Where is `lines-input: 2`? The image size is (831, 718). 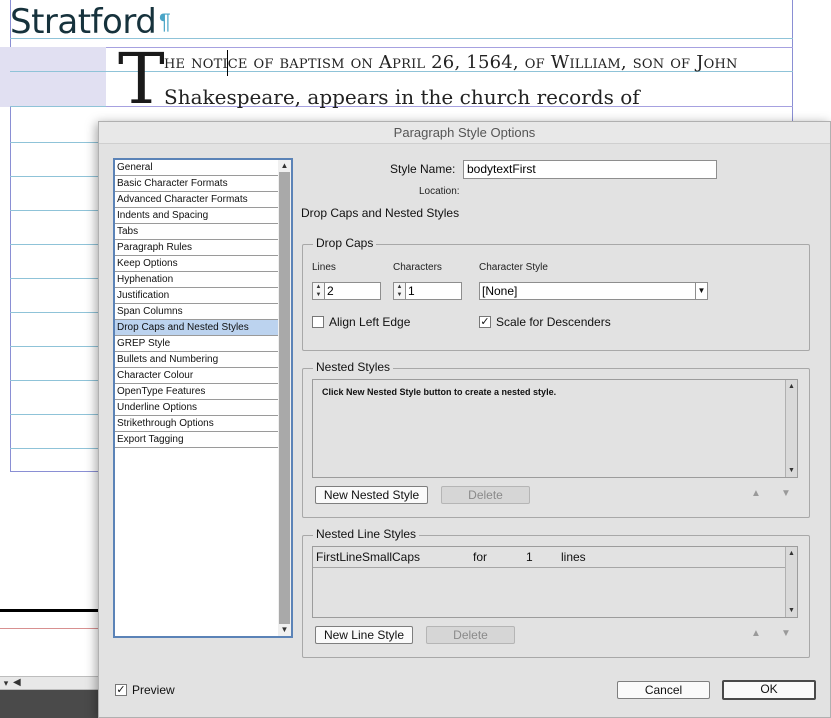 lines-input: 2 is located at coordinates (353, 291).